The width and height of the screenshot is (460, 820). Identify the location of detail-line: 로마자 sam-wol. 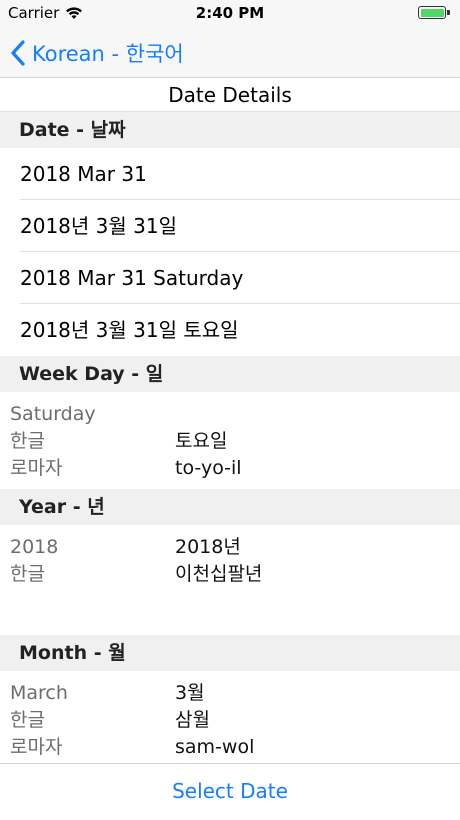
(235, 747).